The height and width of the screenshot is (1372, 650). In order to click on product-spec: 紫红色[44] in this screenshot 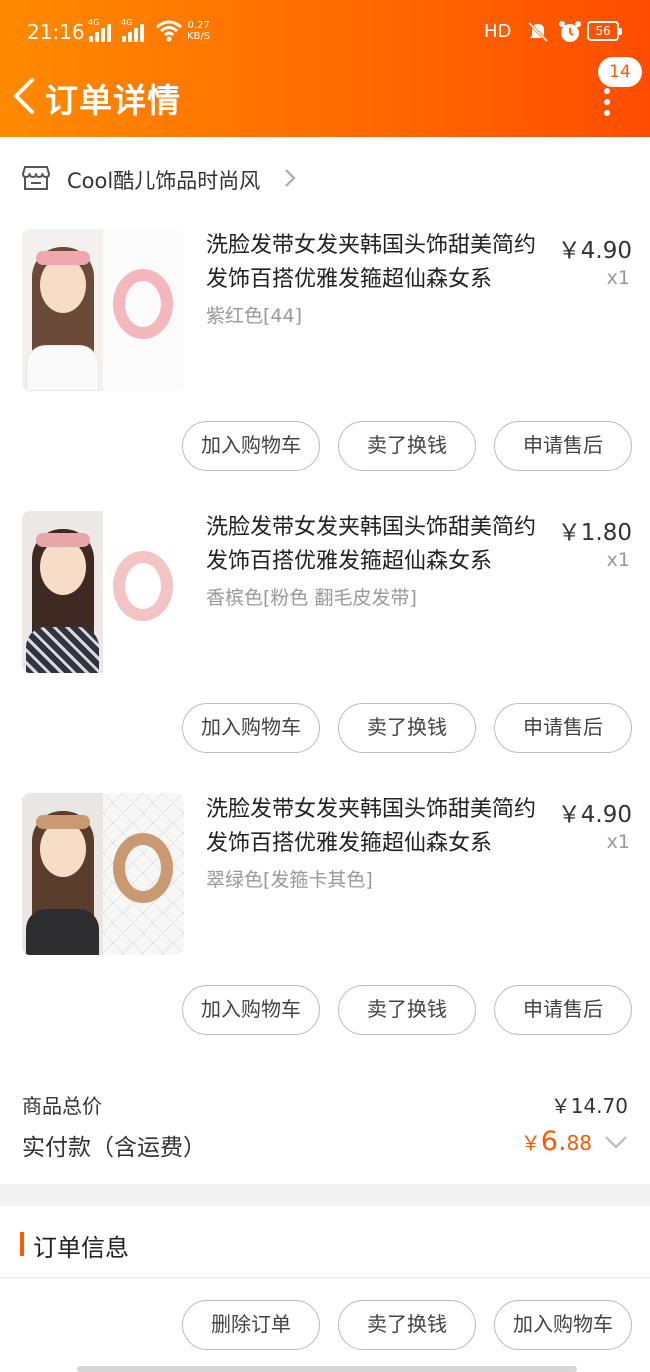, I will do `click(254, 316)`.